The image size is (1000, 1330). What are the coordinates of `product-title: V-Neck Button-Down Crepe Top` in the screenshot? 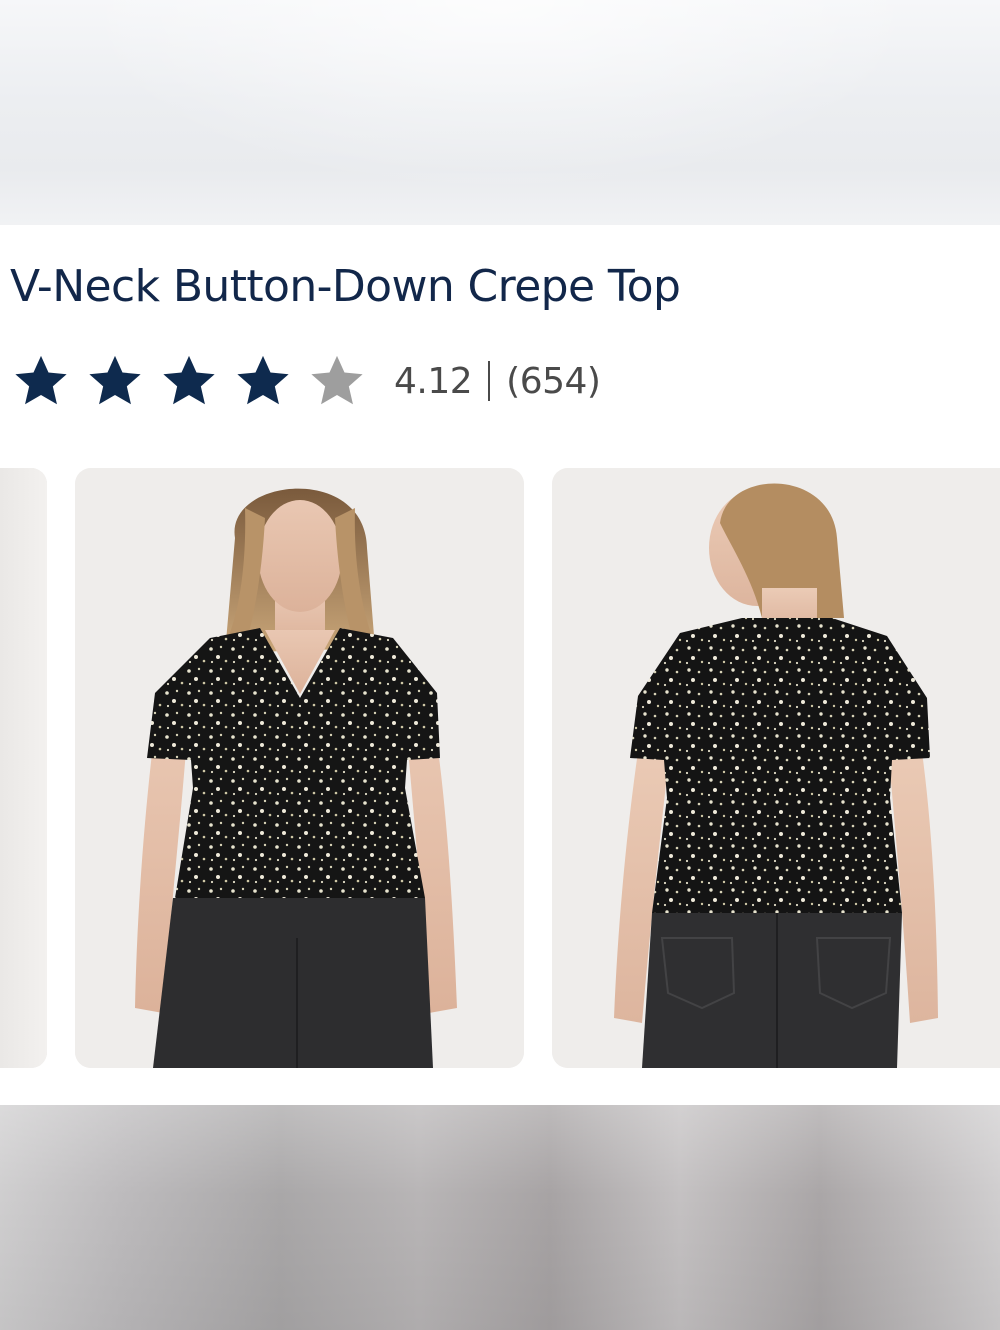 It's located at (345, 286).